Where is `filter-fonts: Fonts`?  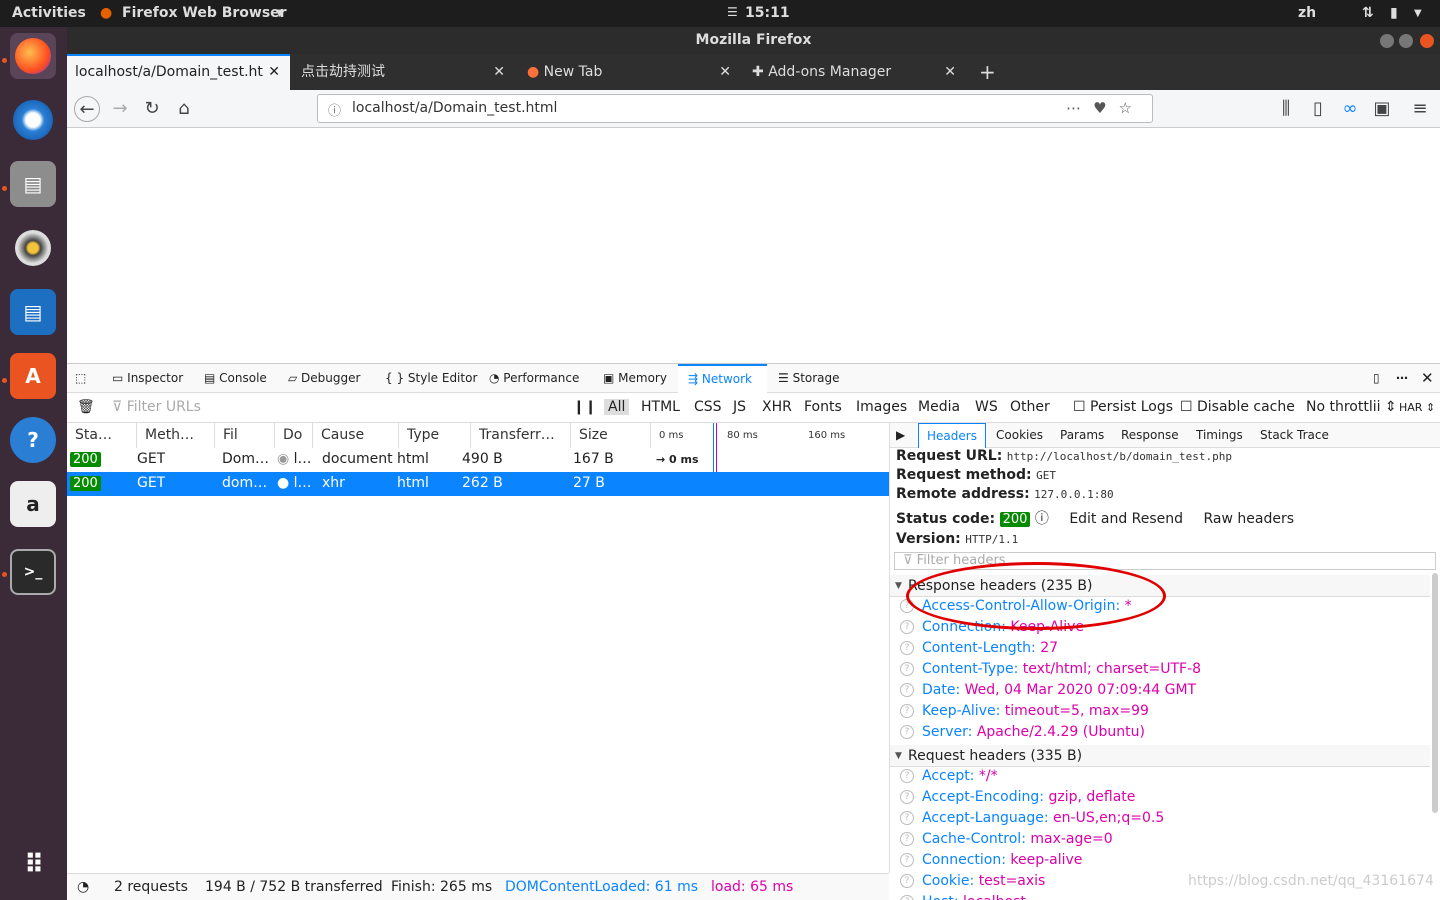 filter-fonts: Fonts is located at coordinates (823, 407).